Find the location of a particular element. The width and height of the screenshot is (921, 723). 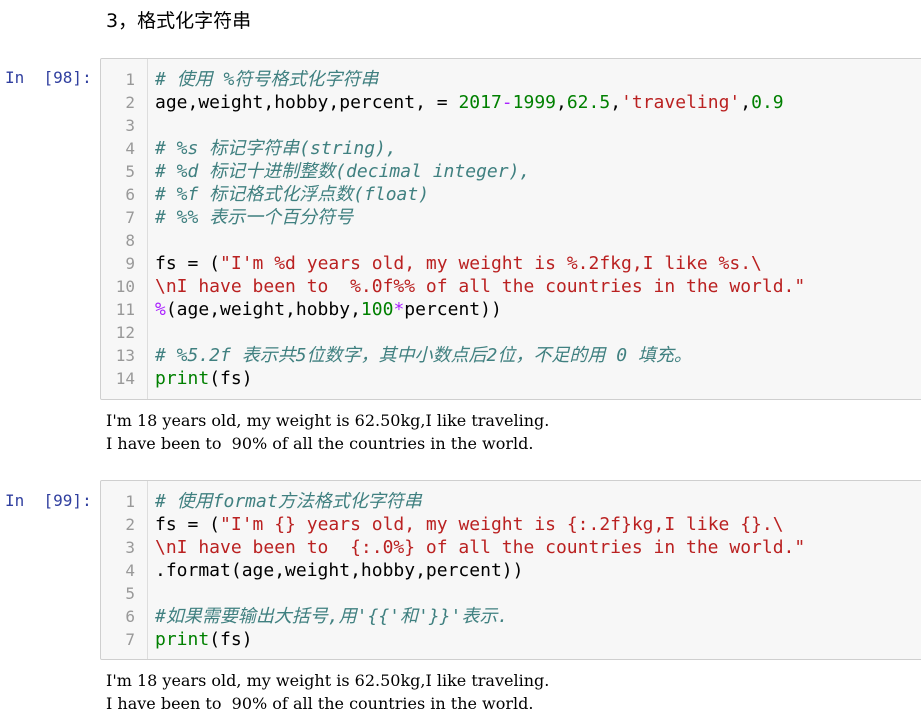

line-number: 9 is located at coordinates (130, 263).